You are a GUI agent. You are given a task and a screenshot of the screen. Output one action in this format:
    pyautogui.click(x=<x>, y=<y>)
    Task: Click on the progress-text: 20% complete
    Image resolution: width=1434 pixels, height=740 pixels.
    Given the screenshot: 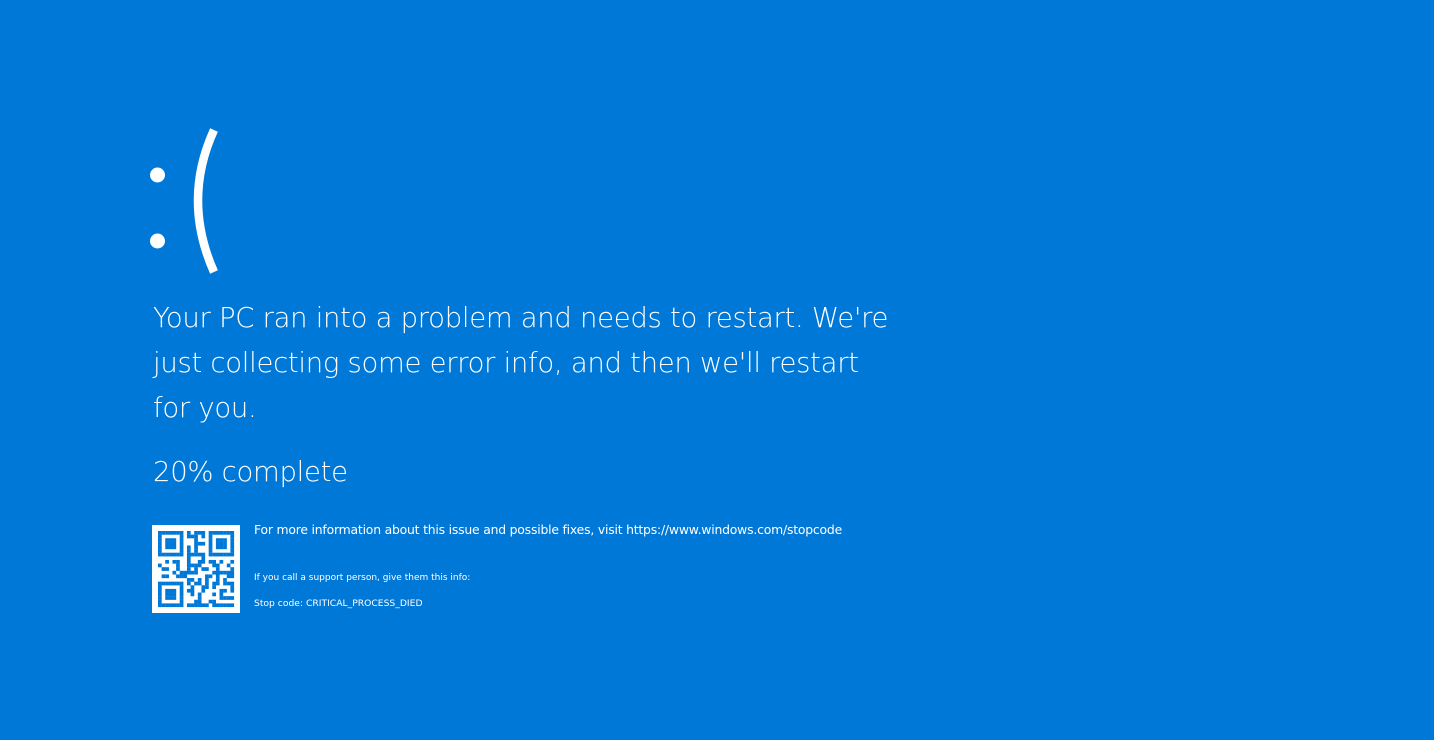 What is the action you would take?
    pyautogui.click(x=250, y=472)
    